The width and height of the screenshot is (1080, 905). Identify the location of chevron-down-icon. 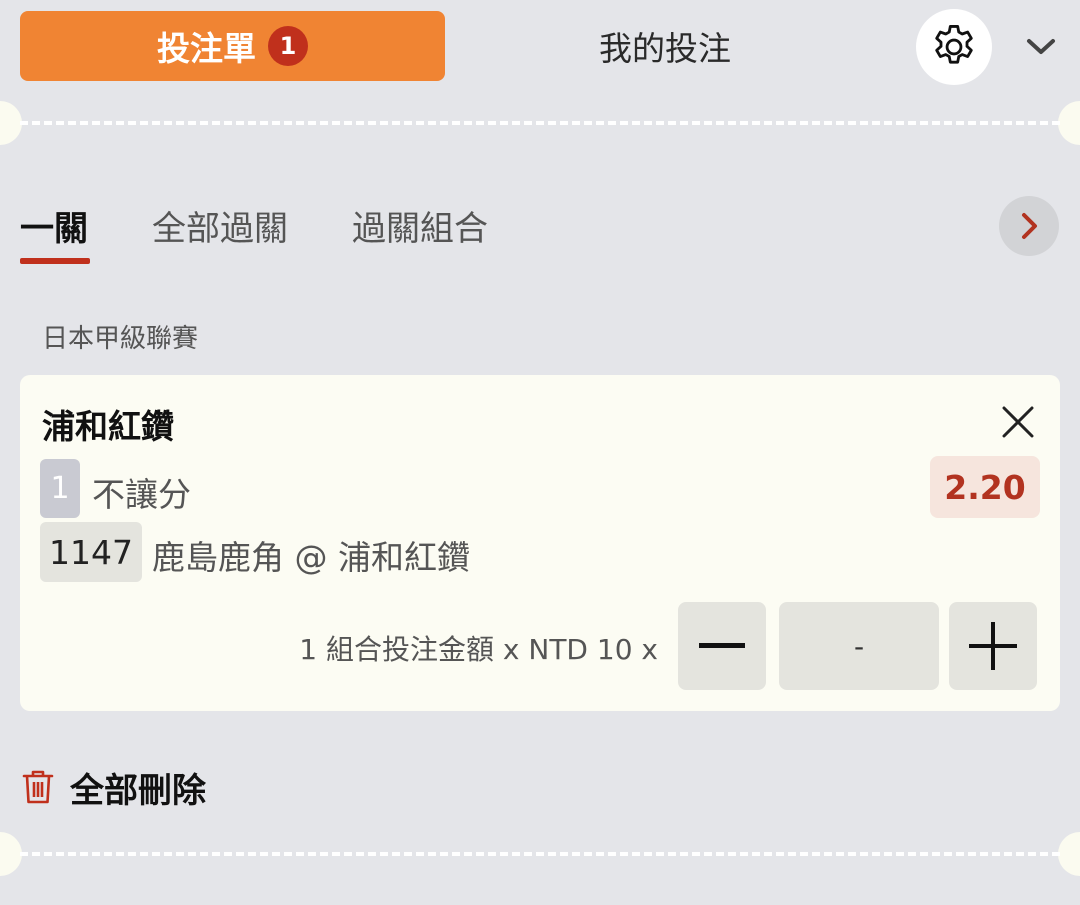
(1041, 46).